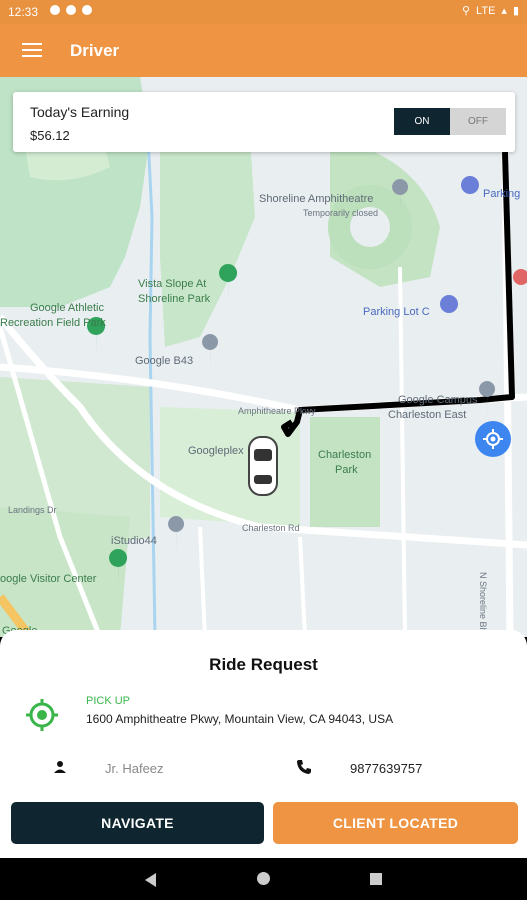 Image resolution: width=527 pixels, height=900 pixels. What do you see at coordinates (483, 604) in the screenshot?
I see `map-label-shoreline-blvd: N Shoreline Blvd` at bounding box center [483, 604].